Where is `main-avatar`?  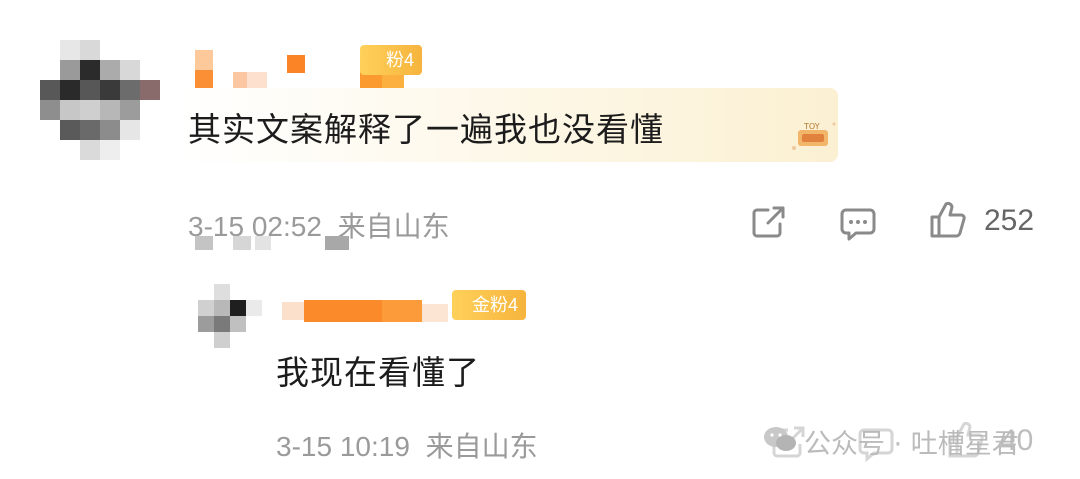
main-avatar is located at coordinates (100, 100).